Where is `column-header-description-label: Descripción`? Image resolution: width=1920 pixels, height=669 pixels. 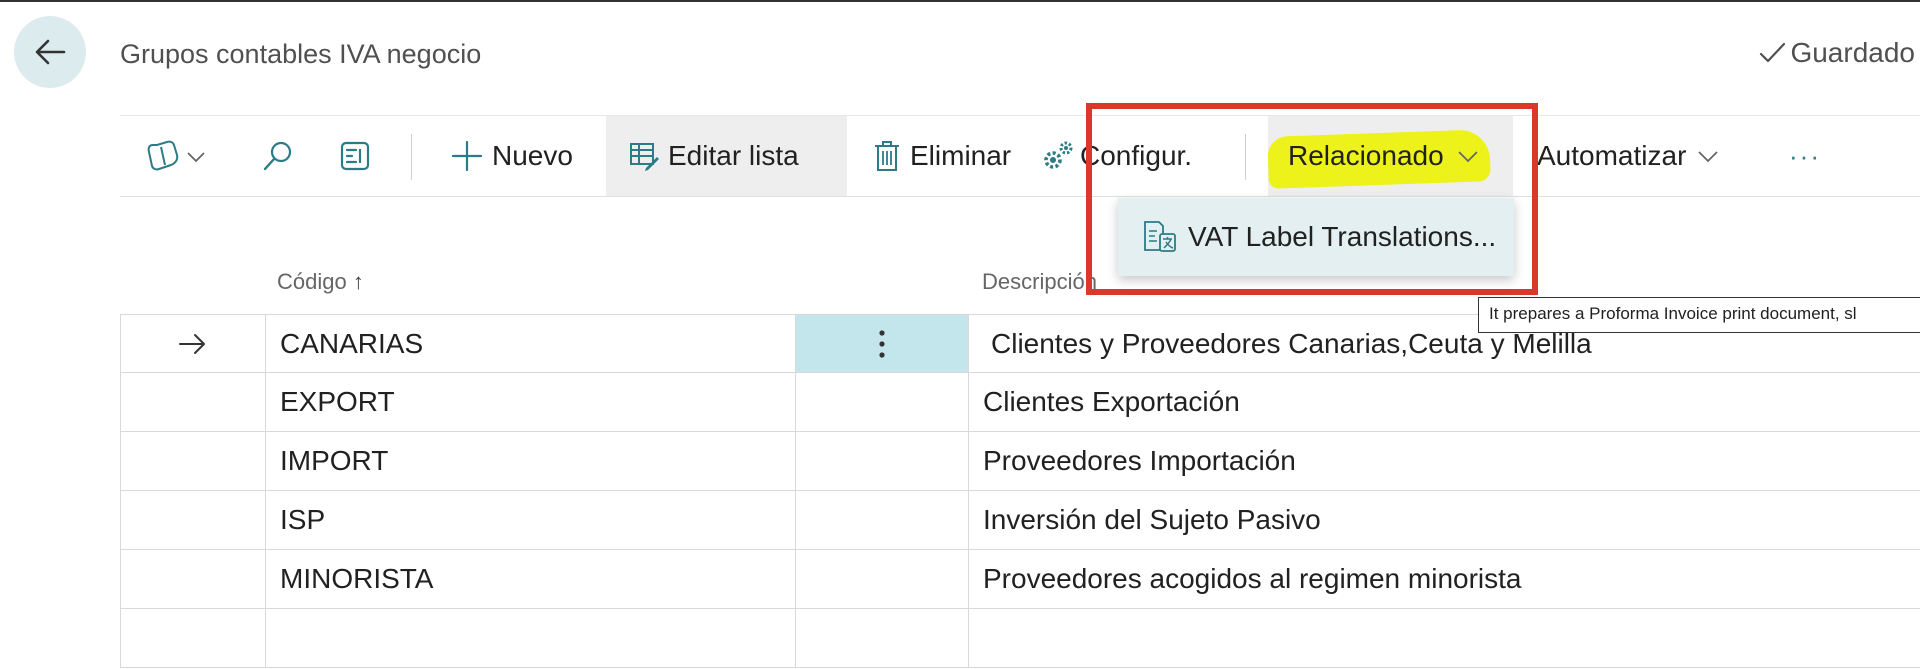 column-header-description-label: Descripción is located at coordinates (1039, 281).